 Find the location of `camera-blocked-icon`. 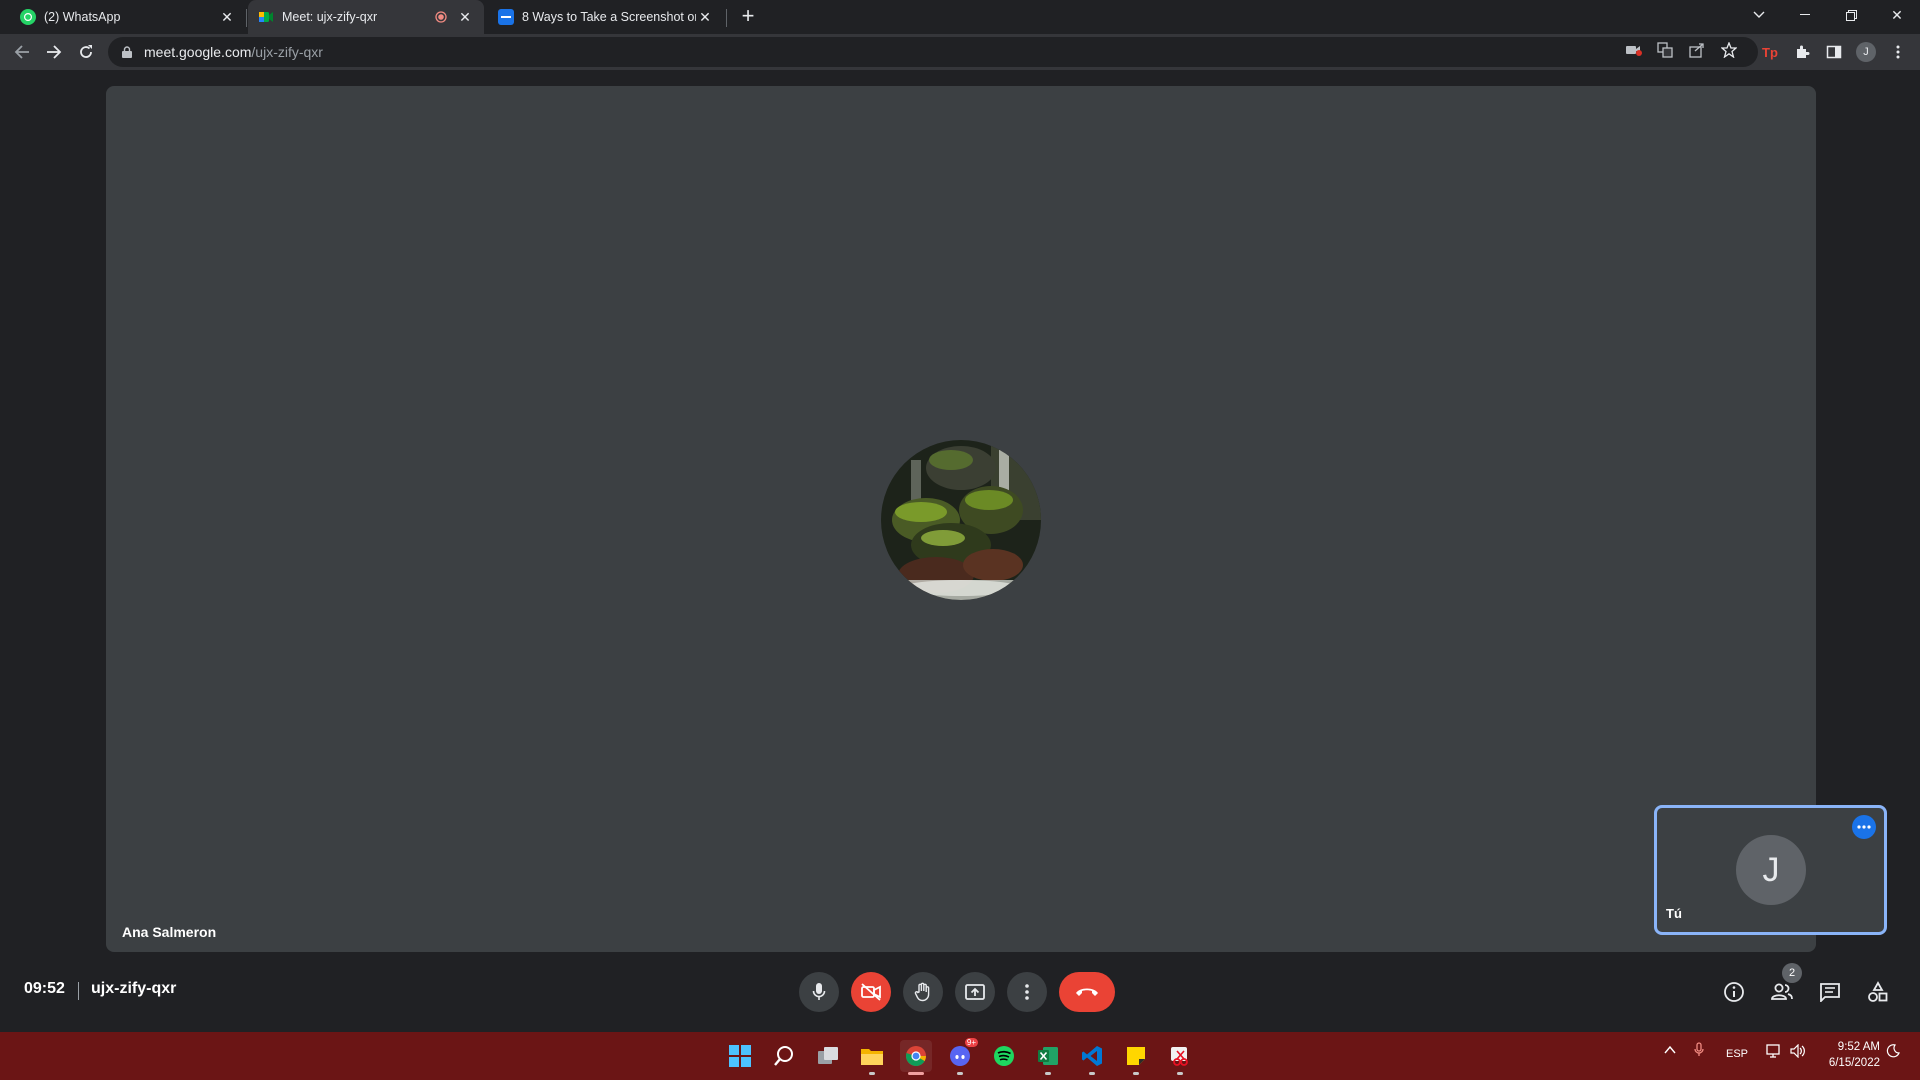

camera-blocked-icon is located at coordinates (1634, 50).